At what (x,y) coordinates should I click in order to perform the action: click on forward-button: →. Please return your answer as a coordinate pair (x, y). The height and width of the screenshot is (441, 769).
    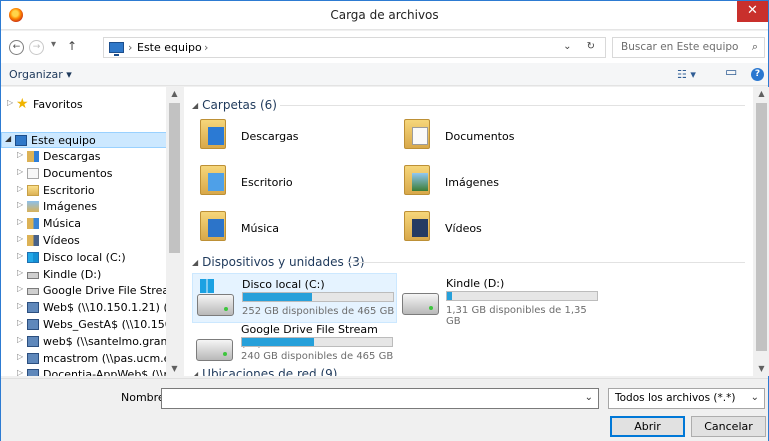
    Looking at the image, I should click on (36, 47).